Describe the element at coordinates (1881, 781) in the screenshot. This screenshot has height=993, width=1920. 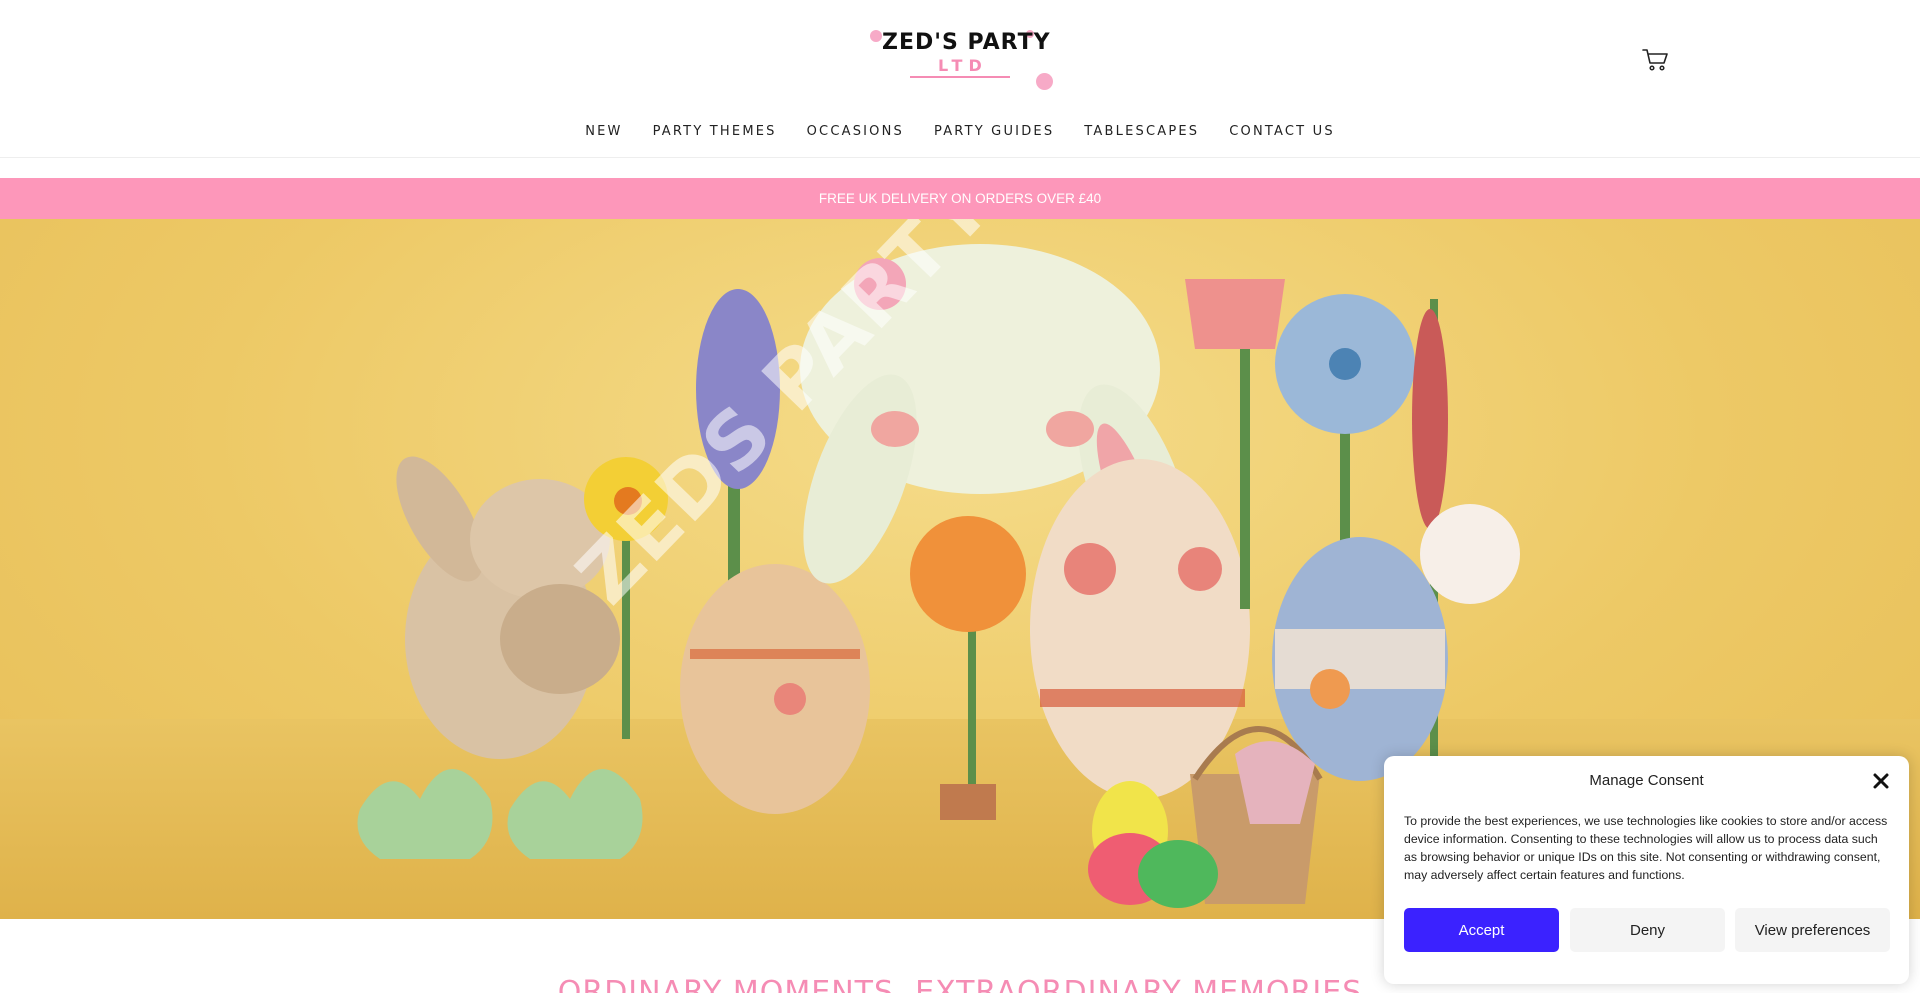
I see `close-icon` at that location.